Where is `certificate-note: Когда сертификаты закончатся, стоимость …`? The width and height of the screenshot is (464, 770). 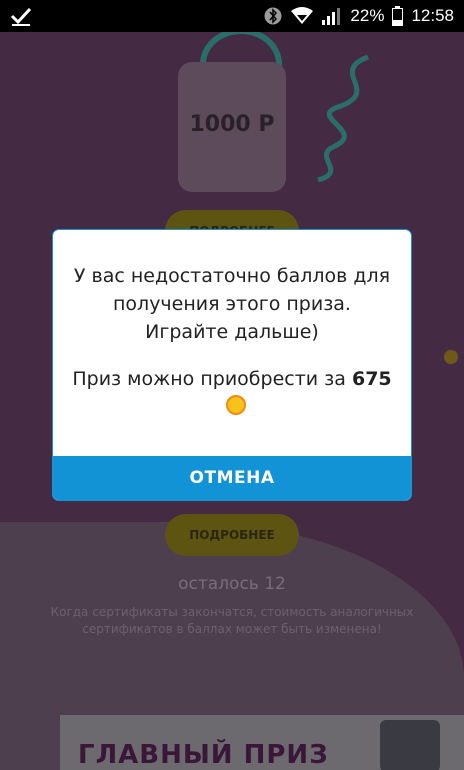 certificate-note: Когда сертификаты закончатся, стоимость … is located at coordinates (232, 620).